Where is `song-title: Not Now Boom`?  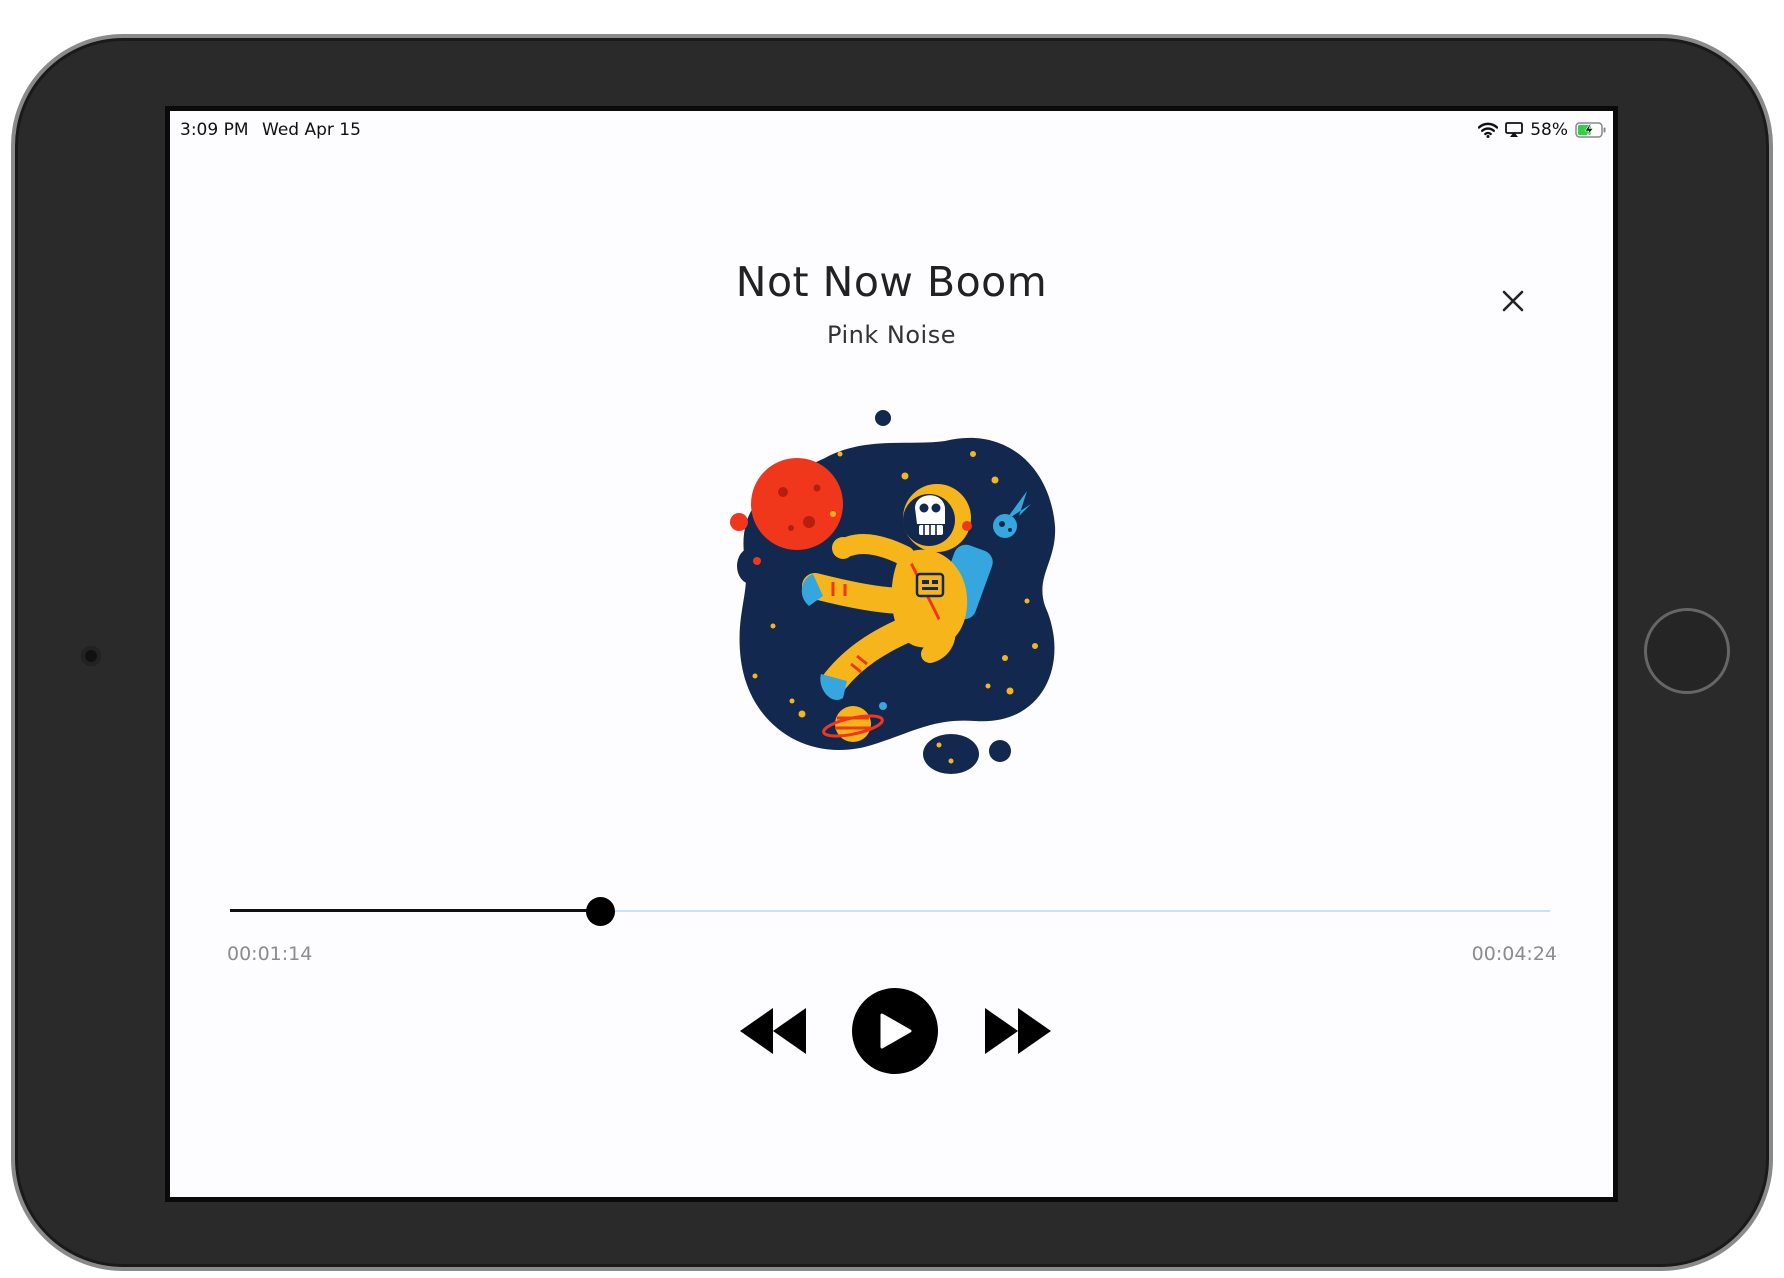
song-title: Not Now Boom is located at coordinates (891, 282).